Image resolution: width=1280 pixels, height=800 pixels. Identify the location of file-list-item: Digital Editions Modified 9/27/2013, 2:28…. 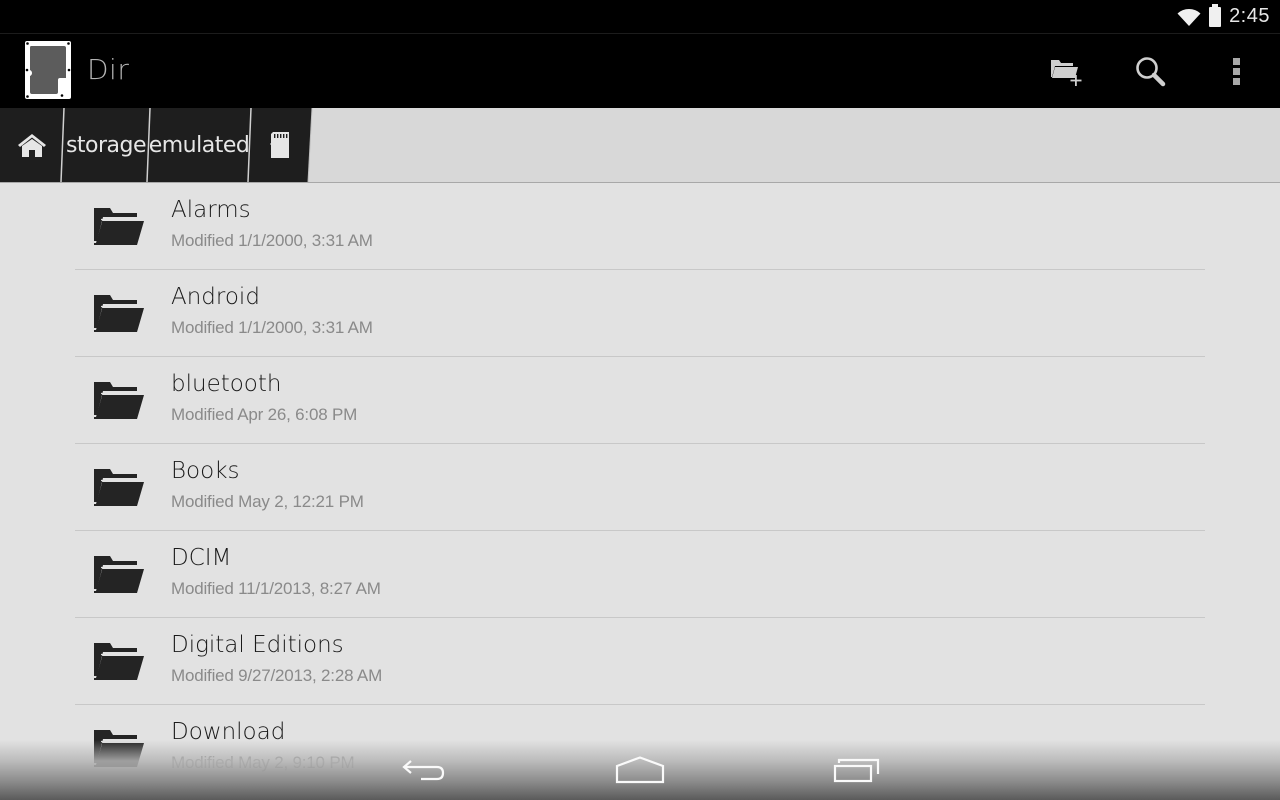
(640, 661).